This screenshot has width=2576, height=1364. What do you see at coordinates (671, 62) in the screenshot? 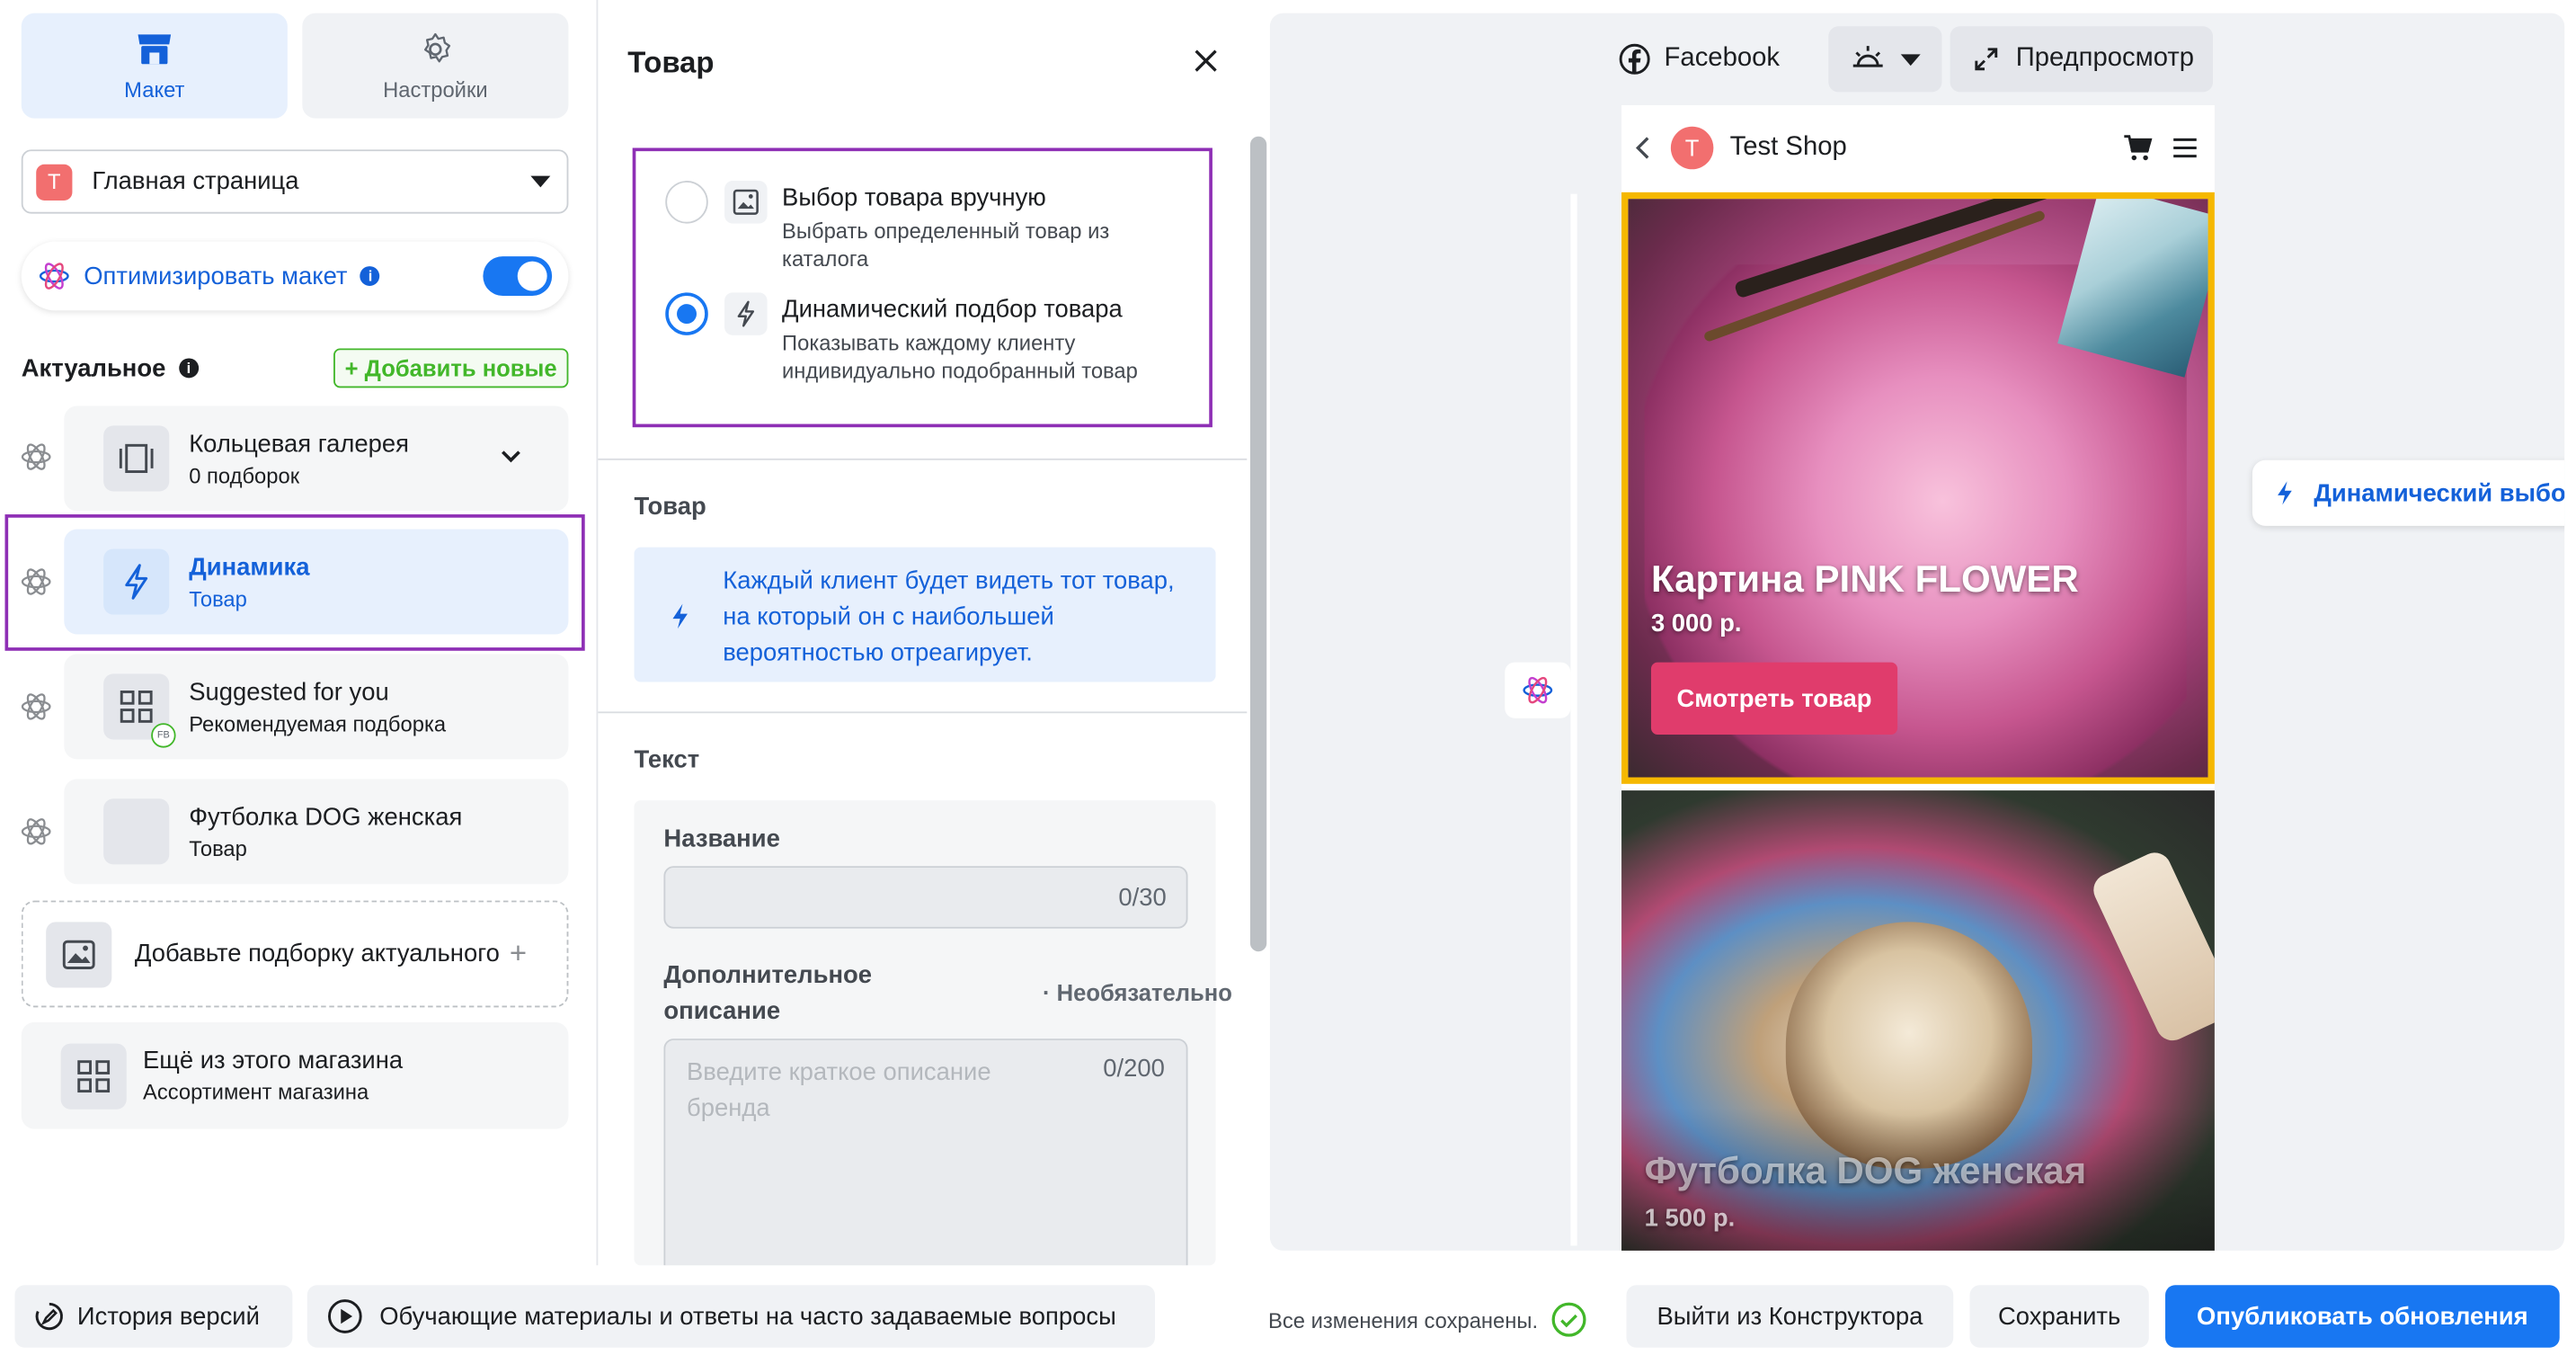
I see `panel-title: Товар` at bounding box center [671, 62].